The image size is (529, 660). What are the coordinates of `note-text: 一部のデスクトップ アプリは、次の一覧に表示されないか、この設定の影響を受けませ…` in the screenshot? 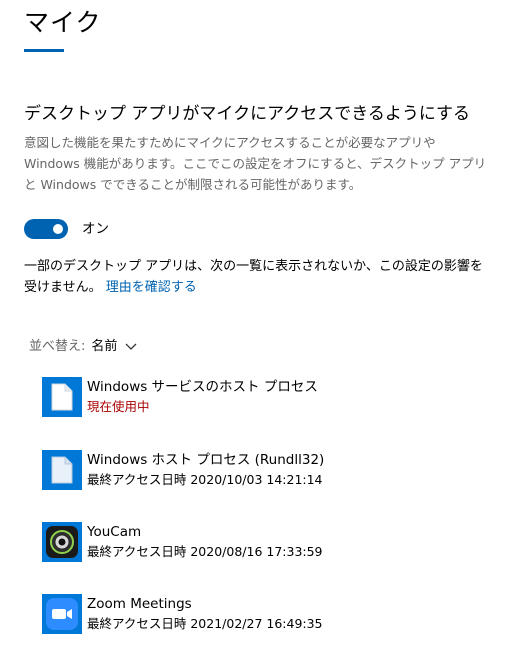 It's located at (259, 277).